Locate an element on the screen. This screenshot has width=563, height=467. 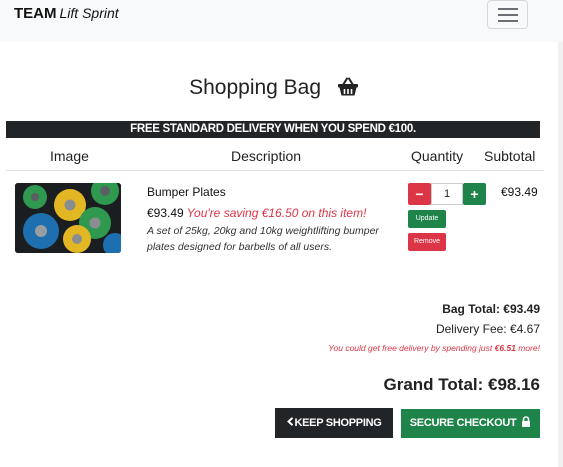
brand-main: TEAM is located at coordinates (35, 13).